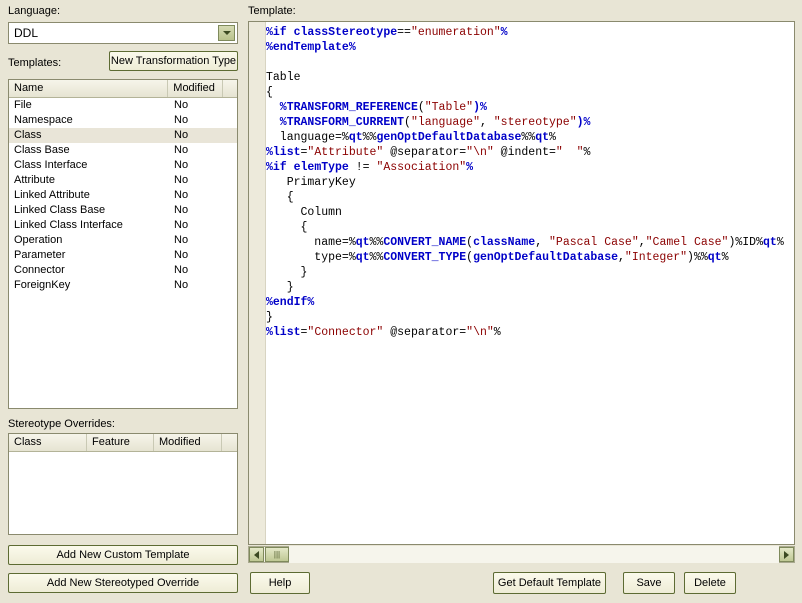 Image resolution: width=802 pixels, height=603 pixels. What do you see at coordinates (480, 152) in the screenshot?
I see `code-token: "\n"` at bounding box center [480, 152].